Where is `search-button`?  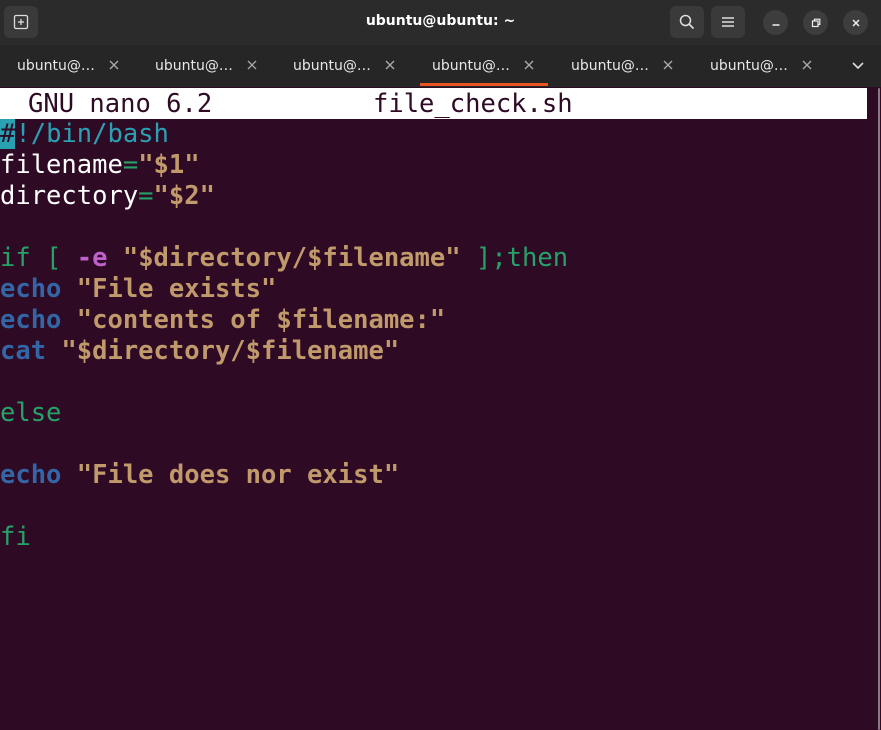
search-button is located at coordinates (687, 22).